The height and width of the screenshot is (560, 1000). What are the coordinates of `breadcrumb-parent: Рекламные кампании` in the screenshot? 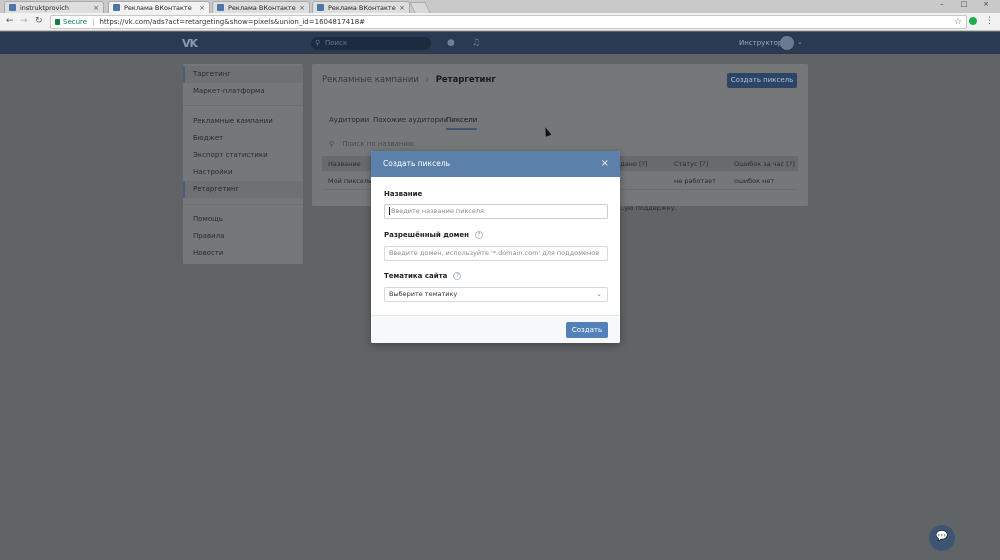 It's located at (370, 80).